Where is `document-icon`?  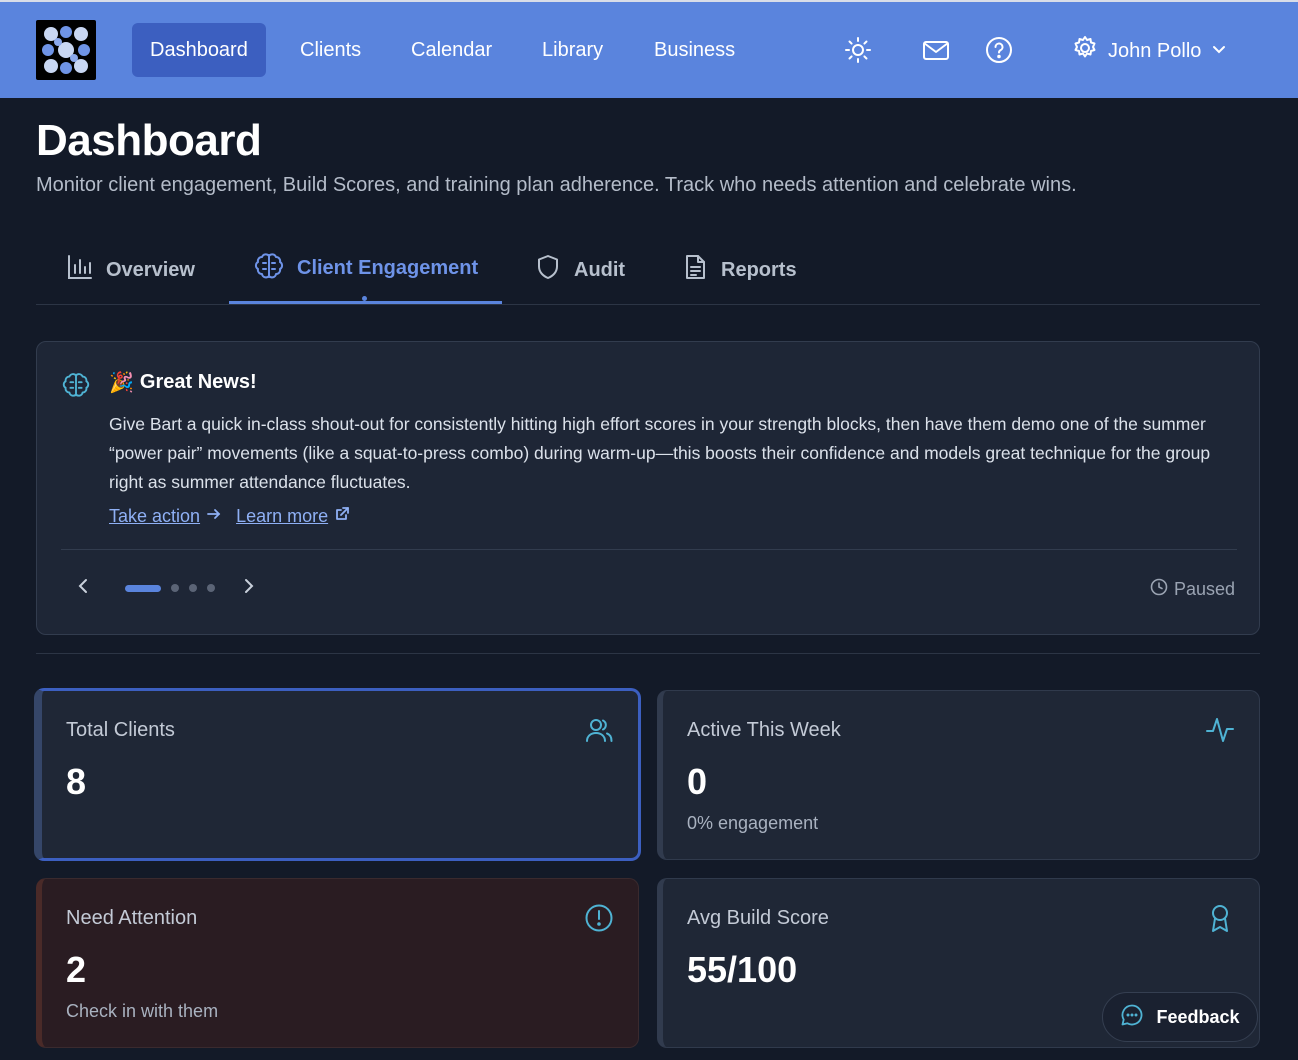
document-icon is located at coordinates (695, 270).